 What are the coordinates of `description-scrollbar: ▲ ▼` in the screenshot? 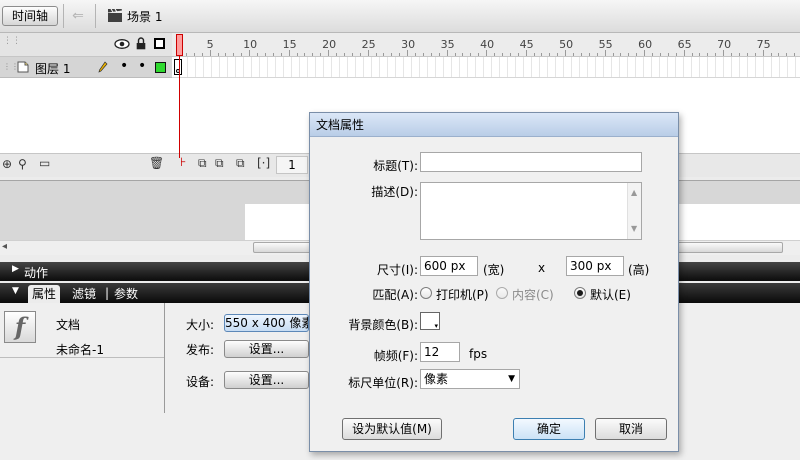 It's located at (634, 211).